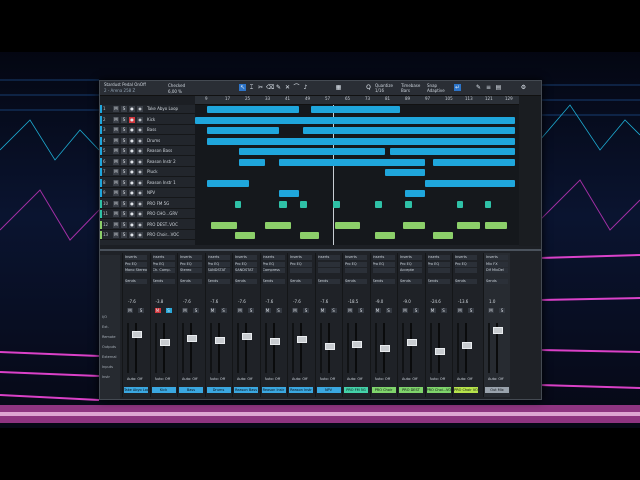 The image size is (640, 480). I want to click on settings-icon: ⚙, so click(523, 87).